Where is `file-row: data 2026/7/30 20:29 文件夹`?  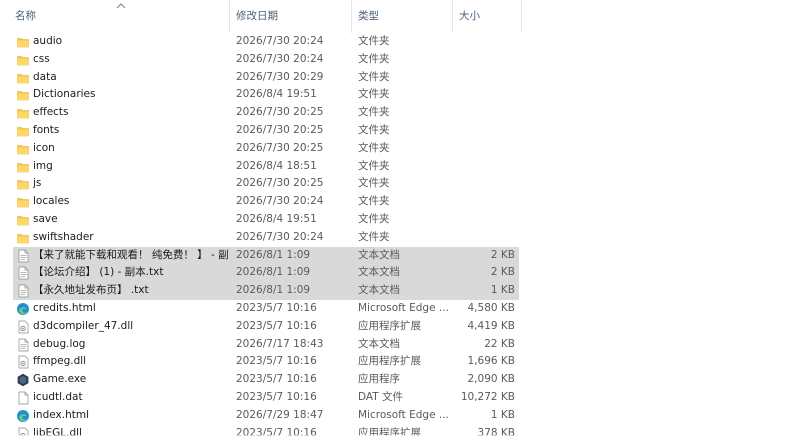 file-row: data 2026/7/30 20:29 文件夹 is located at coordinates (266, 78).